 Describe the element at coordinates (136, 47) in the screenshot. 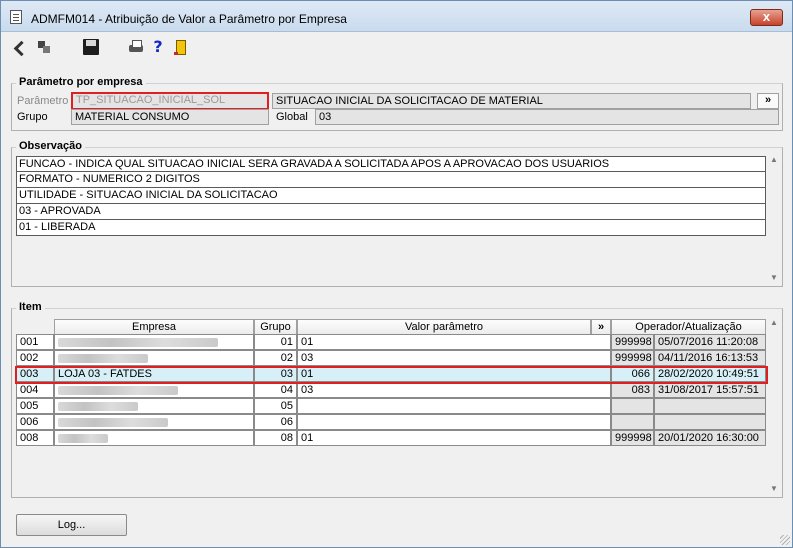

I see `print-icon` at that location.